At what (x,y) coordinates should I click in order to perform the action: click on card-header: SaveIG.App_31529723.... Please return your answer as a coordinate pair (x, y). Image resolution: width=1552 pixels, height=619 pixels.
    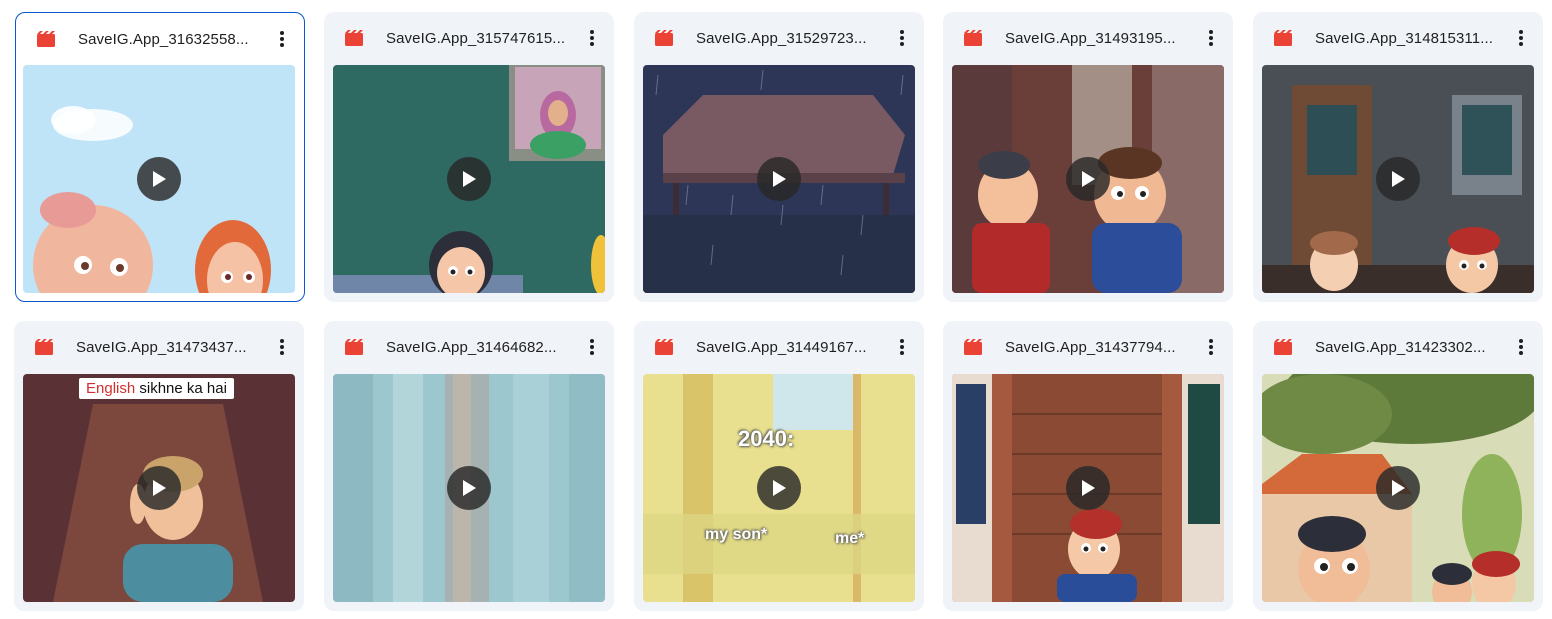
    Looking at the image, I should click on (779, 38).